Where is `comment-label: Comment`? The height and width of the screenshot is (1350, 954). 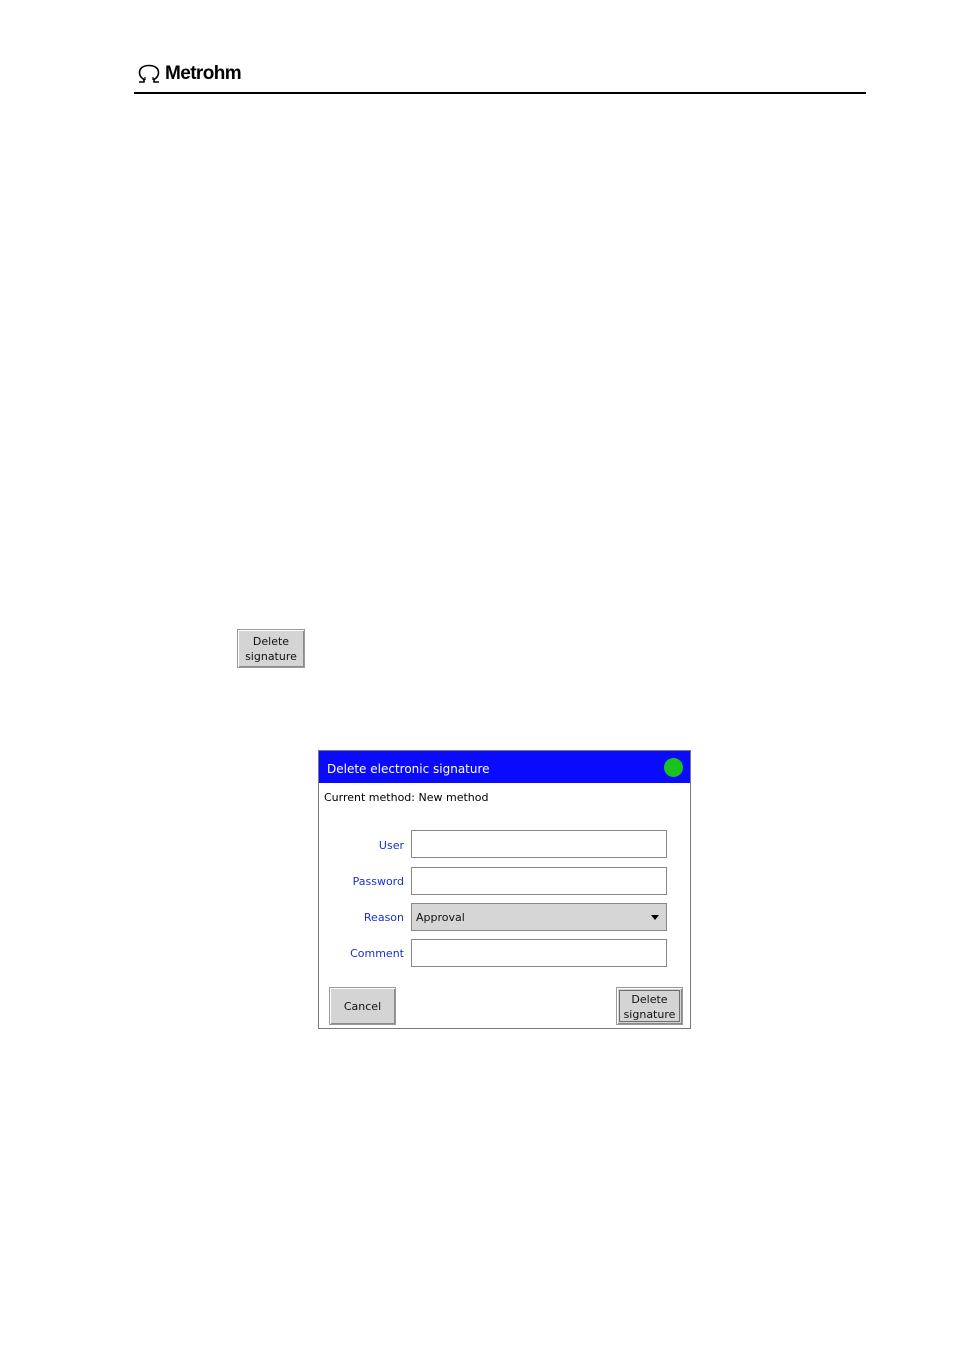
comment-label: Comment is located at coordinates (377, 953).